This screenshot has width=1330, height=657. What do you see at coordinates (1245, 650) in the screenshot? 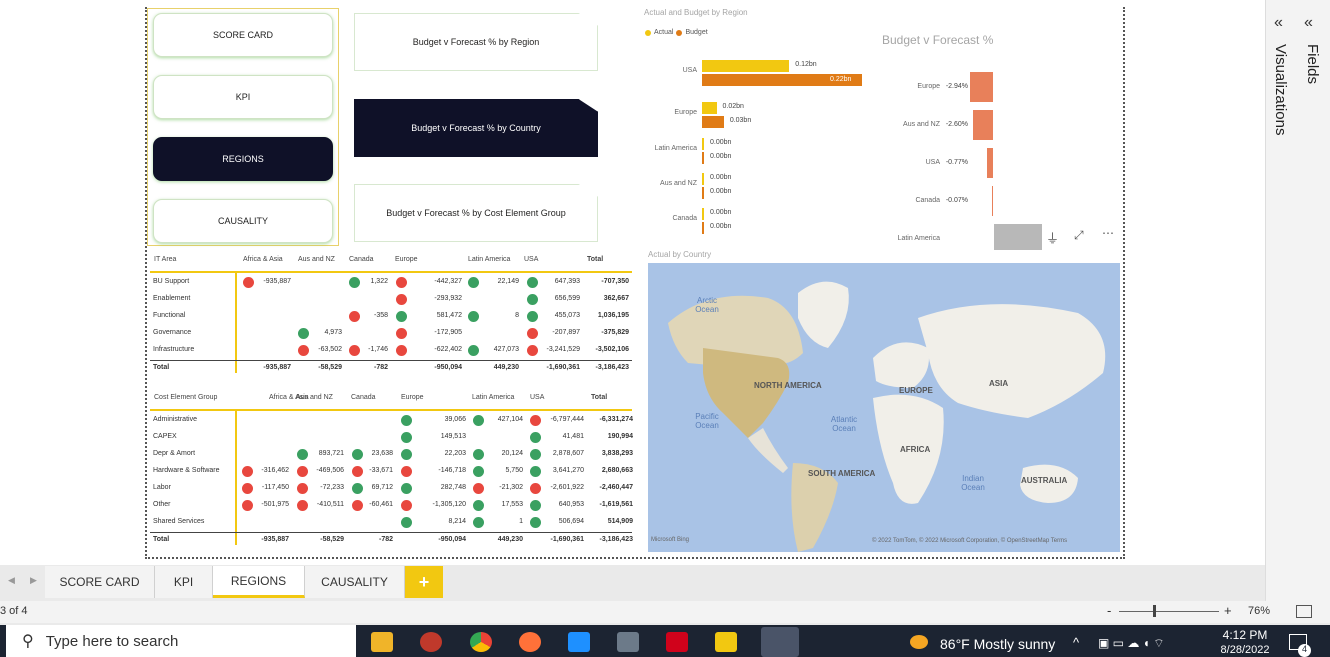
I see `clock-date: 8/28/2022` at bounding box center [1245, 650].